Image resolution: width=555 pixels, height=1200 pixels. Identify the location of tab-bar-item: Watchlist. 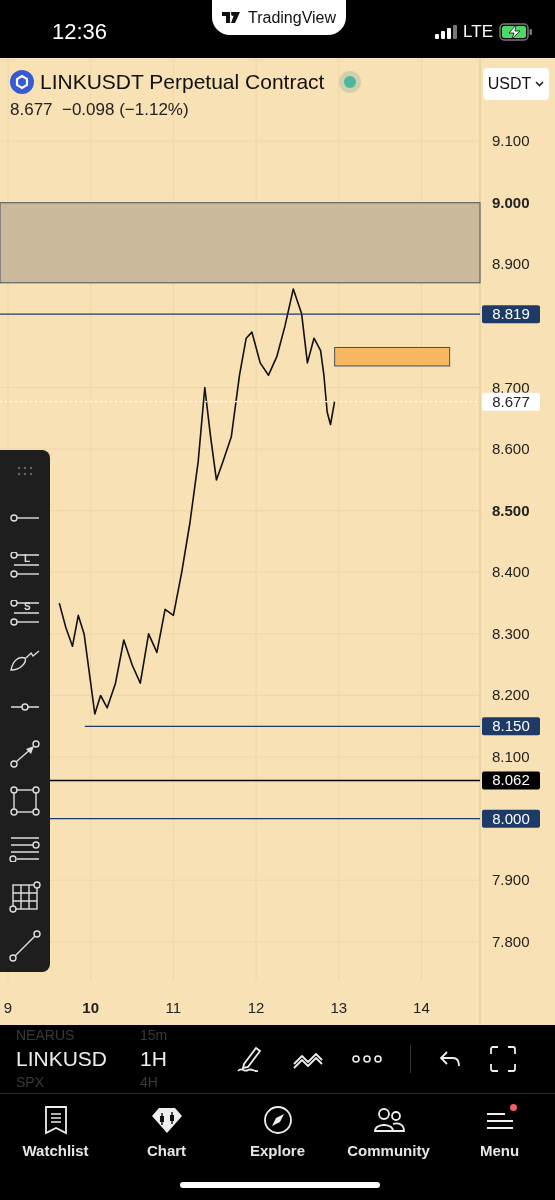
(55, 1136).